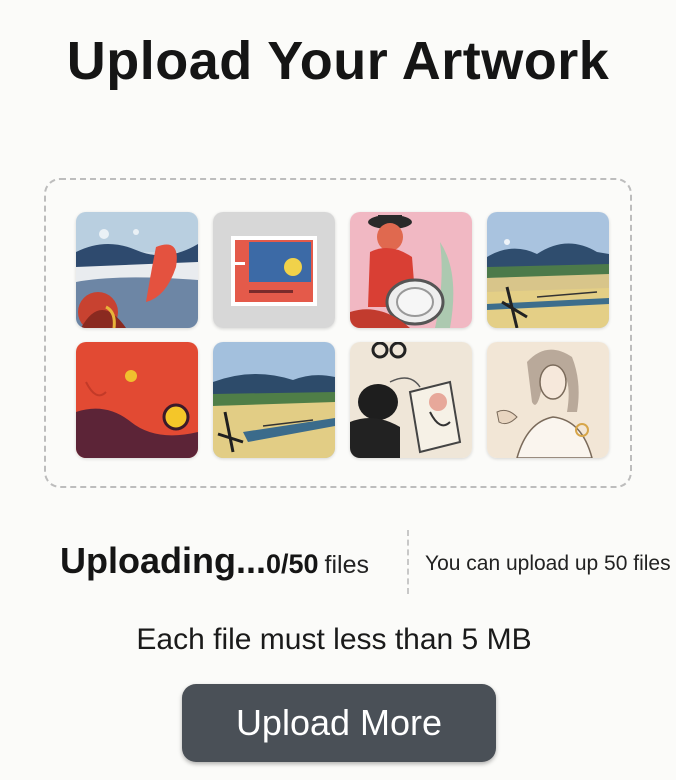 Image resolution: width=676 pixels, height=780 pixels. Describe the element at coordinates (347, 565) in the screenshot. I see `files-label: files` at that location.